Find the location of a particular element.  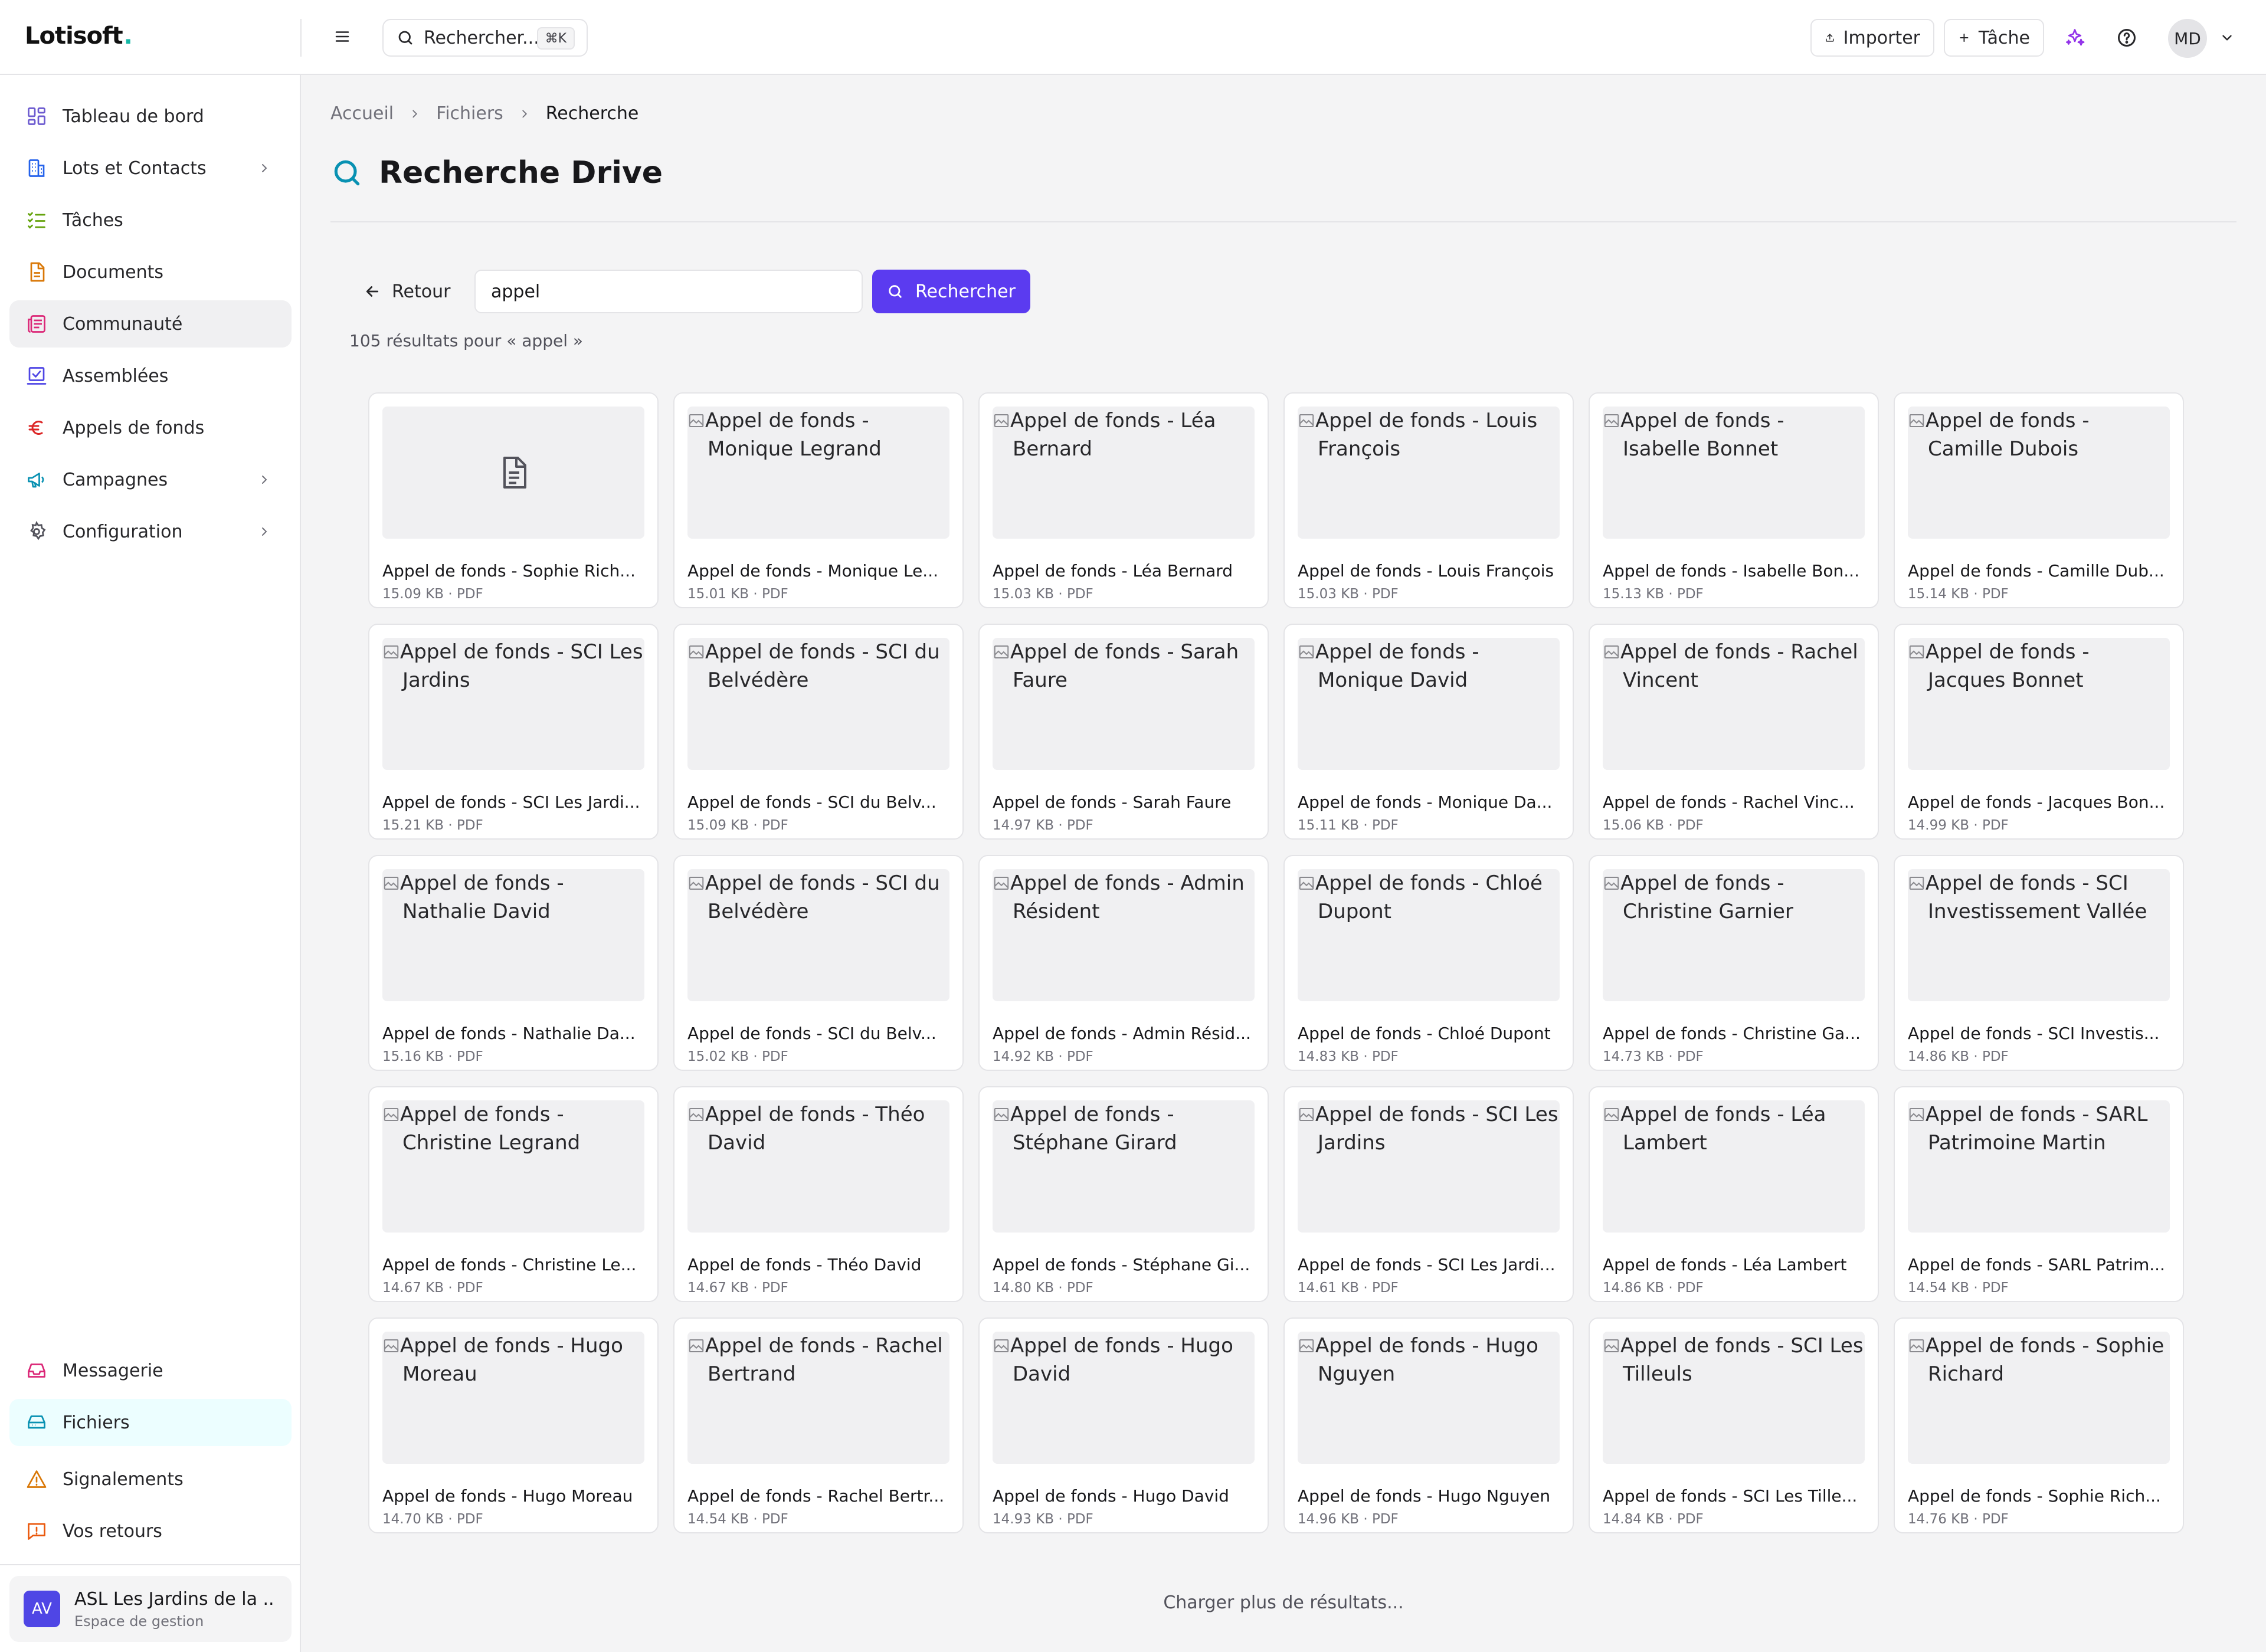

thumbnail-alt-text: Appel de fonds - Léa Lambert is located at coordinates (1734, 1128).